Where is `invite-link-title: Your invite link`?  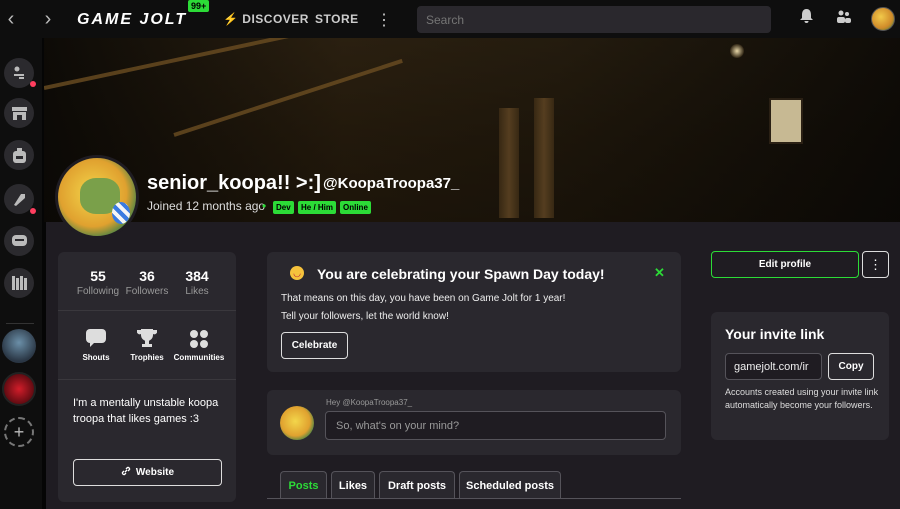 invite-link-title: Your invite link is located at coordinates (775, 334).